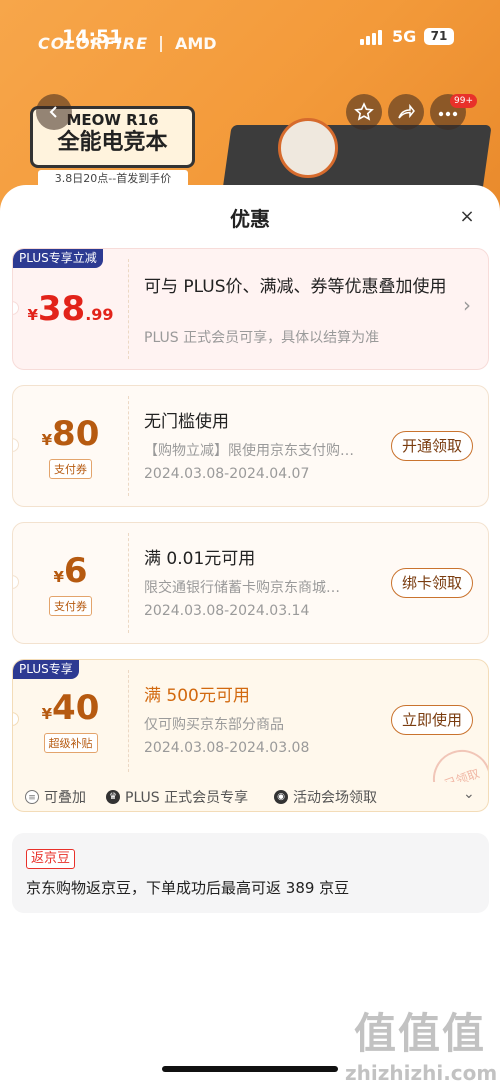 Image resolution: width=500 pixels, height=1083 pixels. I want to click on close-icon: ×, so click(467, 216).